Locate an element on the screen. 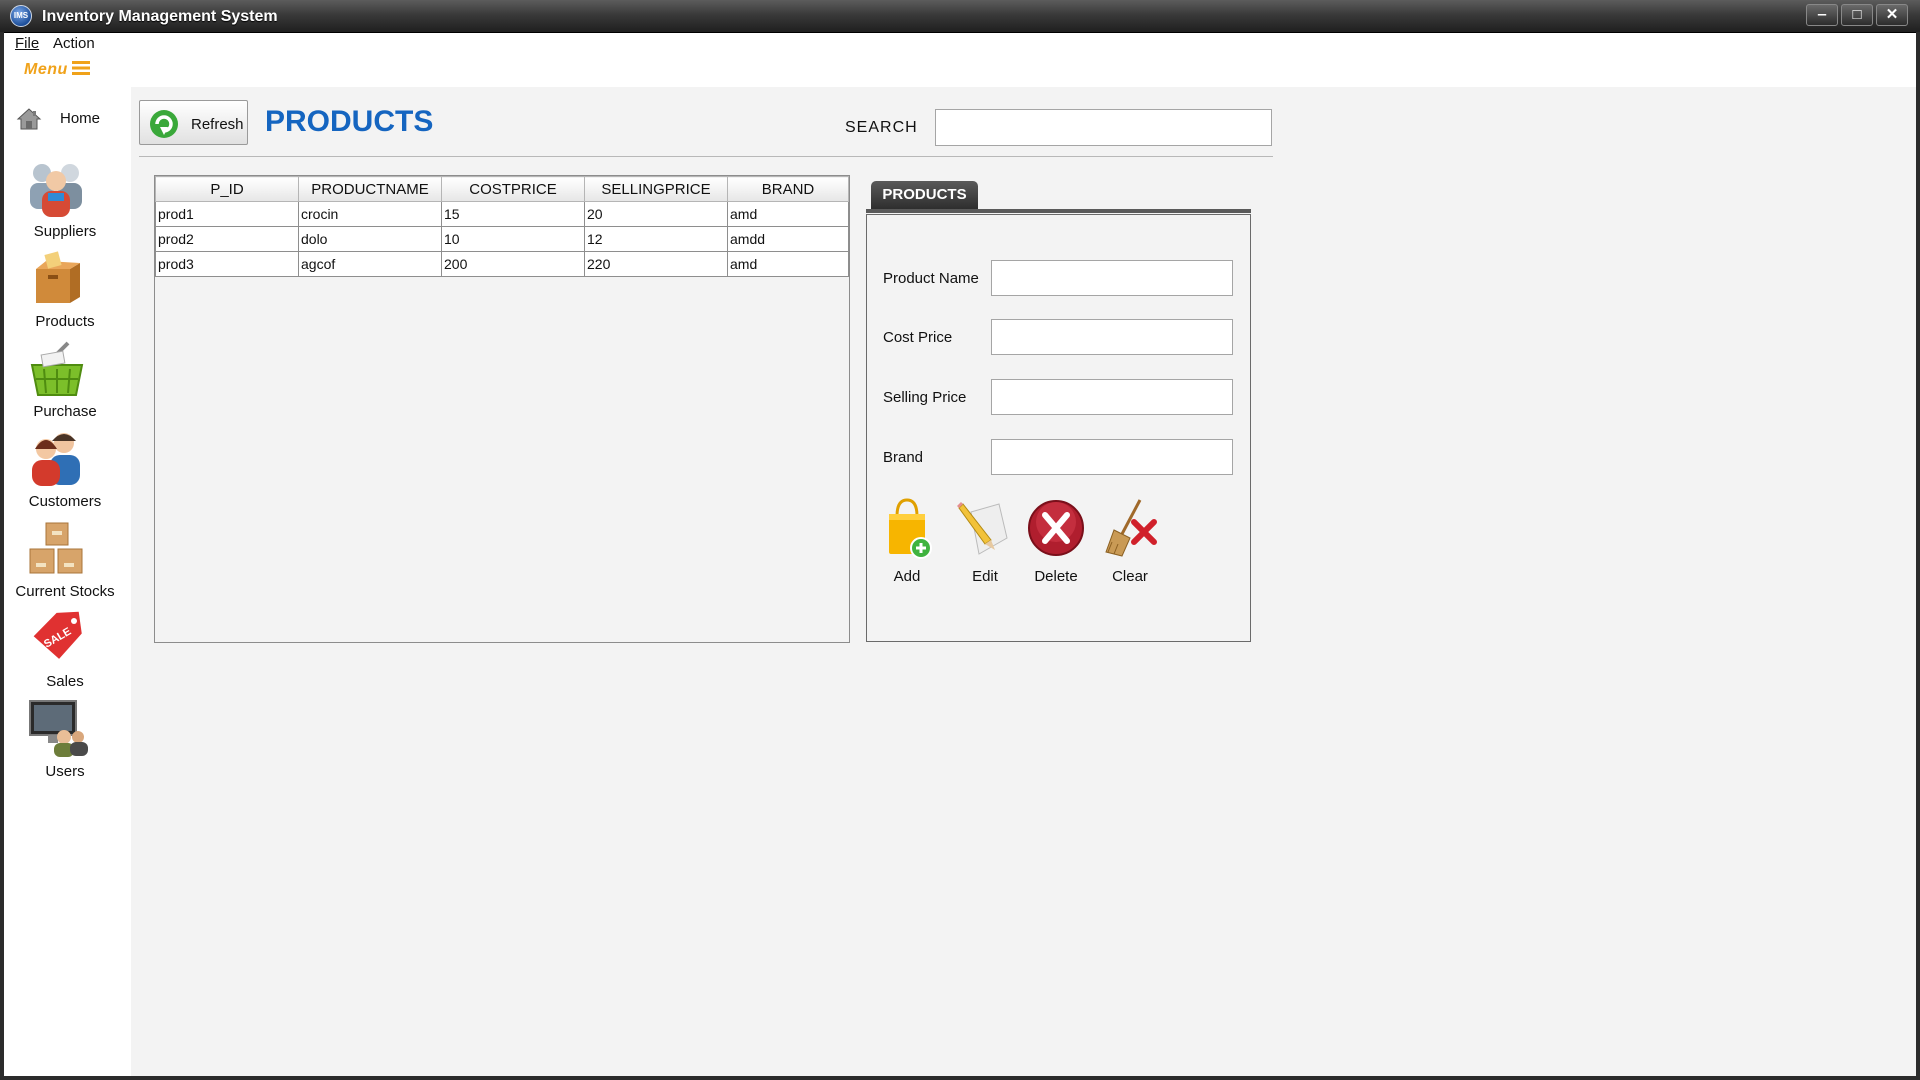 Image resolution: width=1920 pixels, height=1080 pixels. table-row: prod2 dolo 10 12 amdd is located at coordinates (502, 239).